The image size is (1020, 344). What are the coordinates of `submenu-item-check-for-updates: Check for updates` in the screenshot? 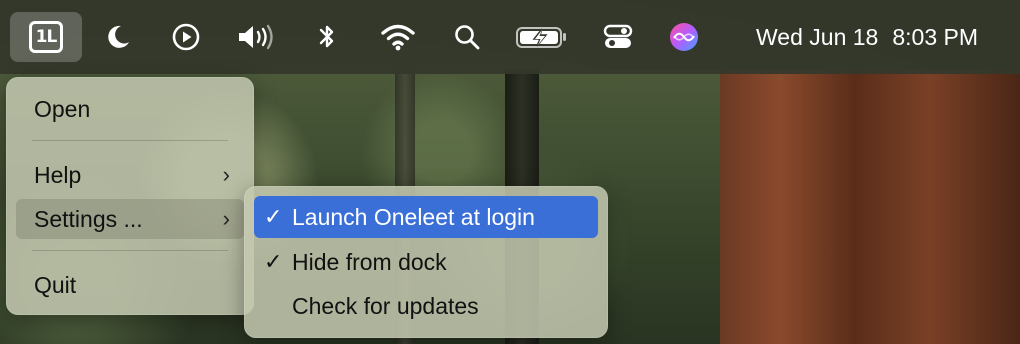 It's located at (426, 306).